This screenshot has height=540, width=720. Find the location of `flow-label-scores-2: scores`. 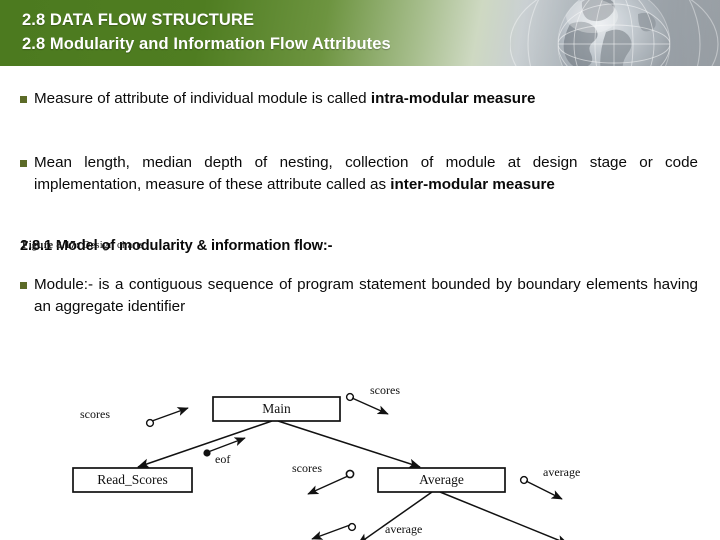

flow-label-scores-2: scores is located at coordinates (385, 390).